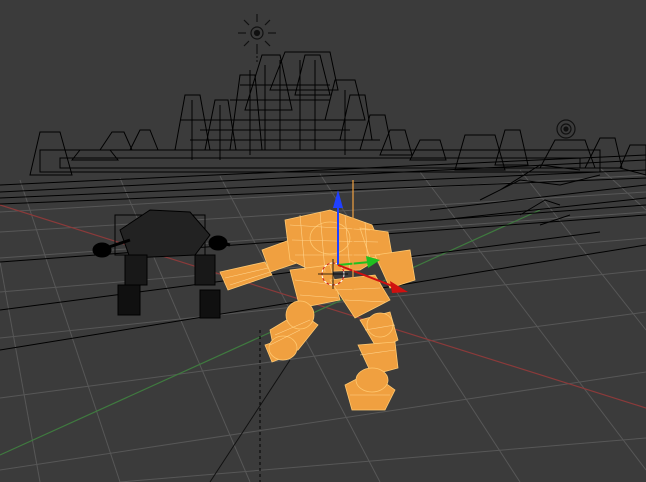  What do you see at coordinates (250, 420) in the screenshot?
I see `view-line` at bounding box center [250, 420].